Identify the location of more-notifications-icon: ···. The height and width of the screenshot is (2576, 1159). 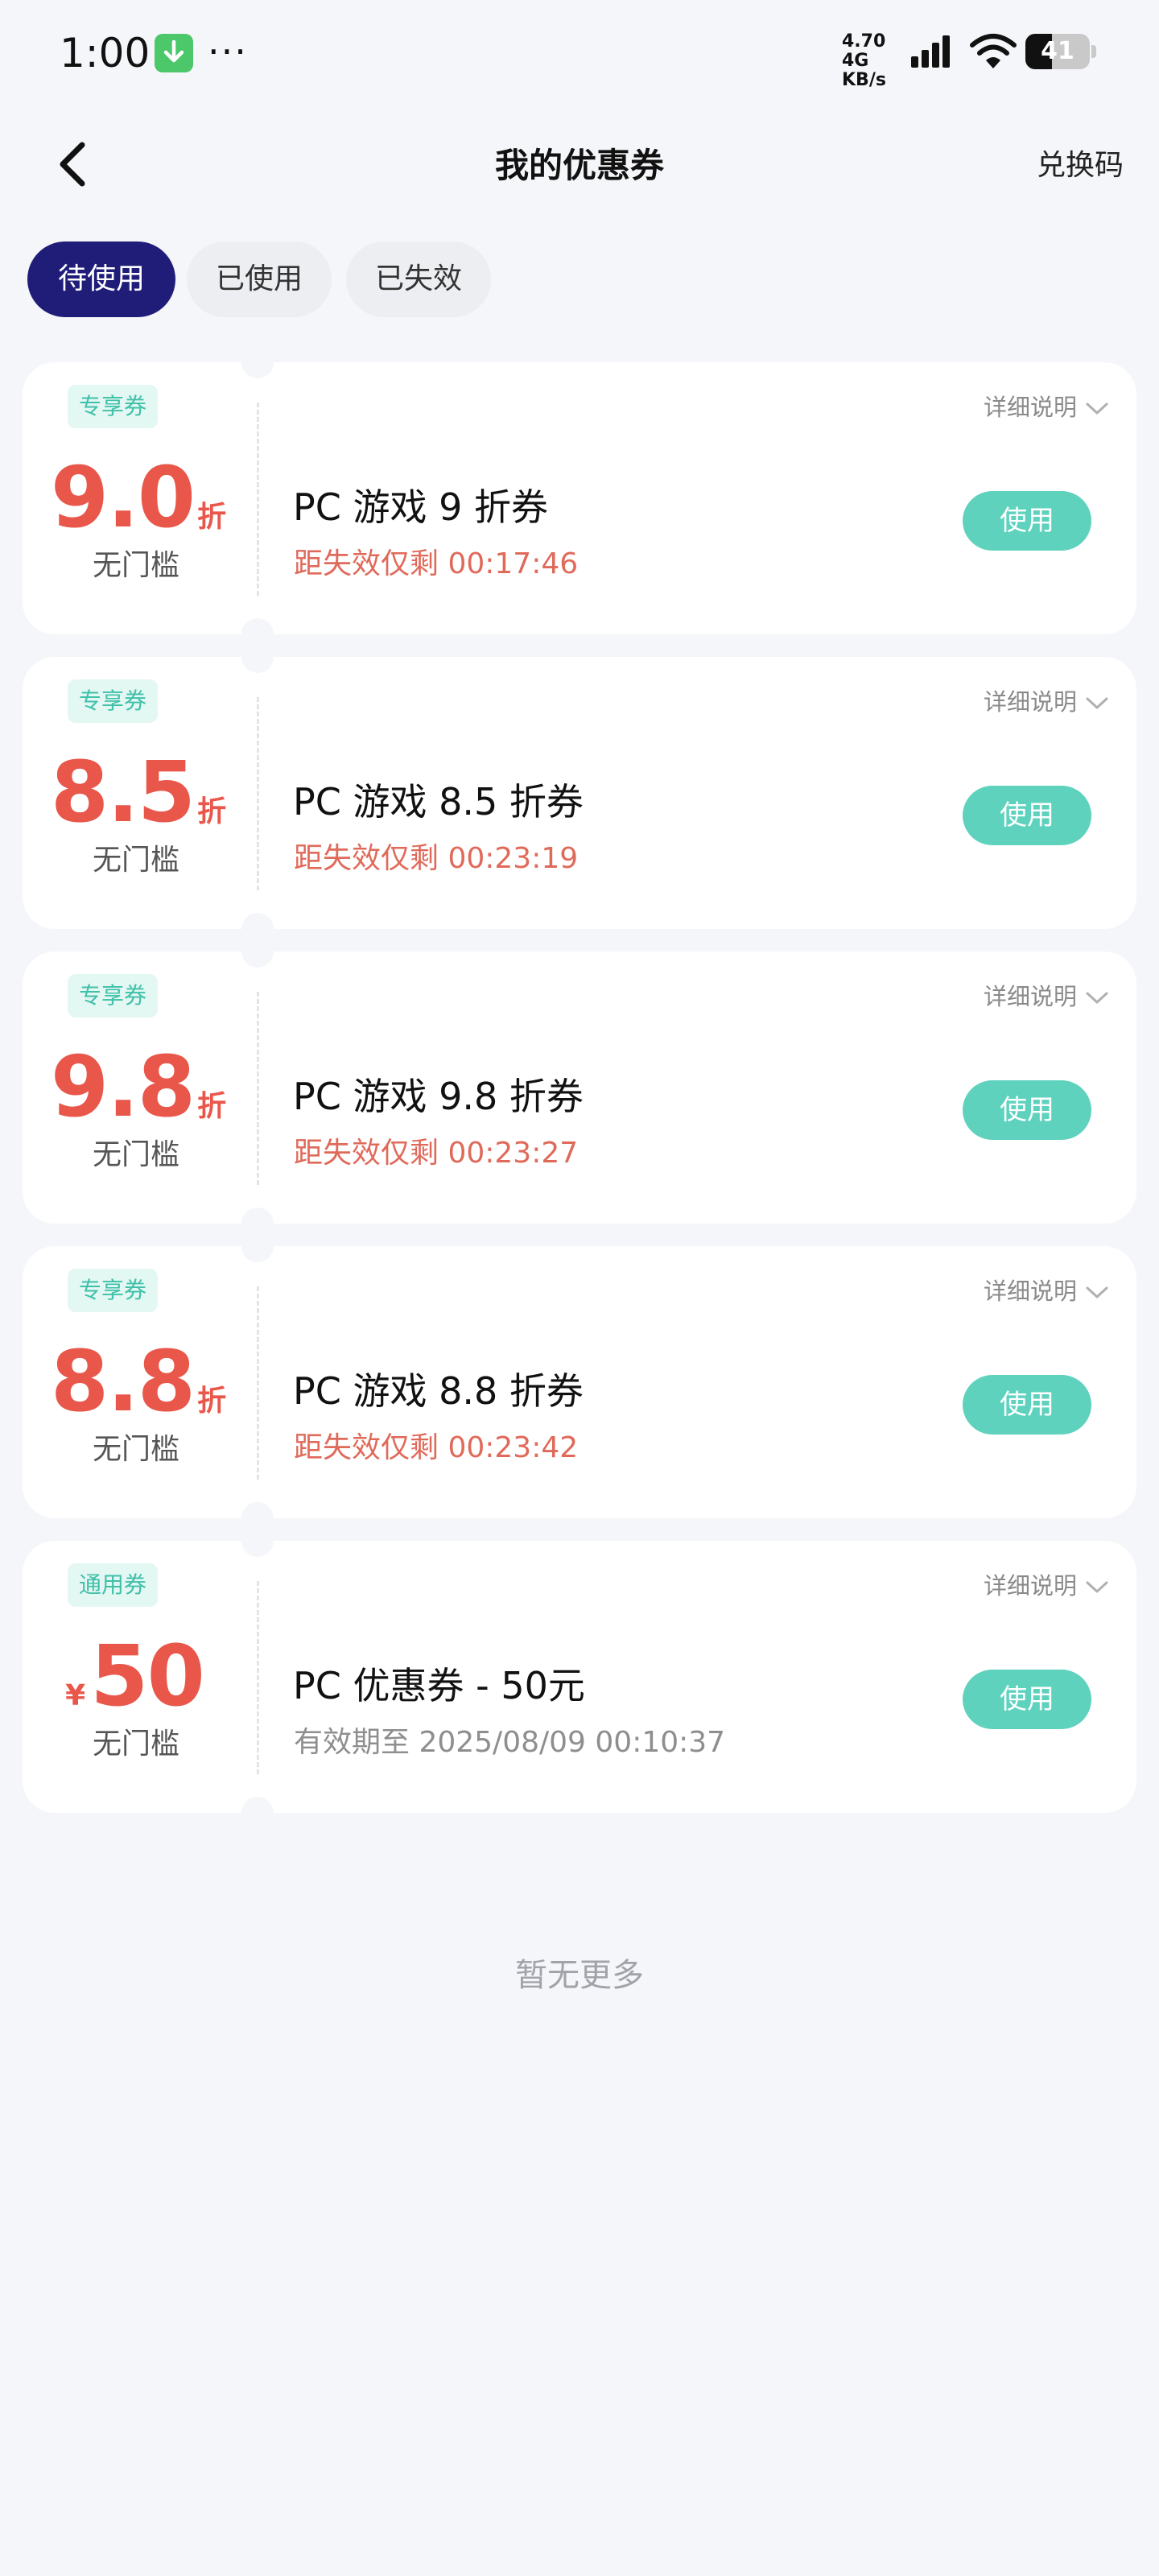
(228, 51).